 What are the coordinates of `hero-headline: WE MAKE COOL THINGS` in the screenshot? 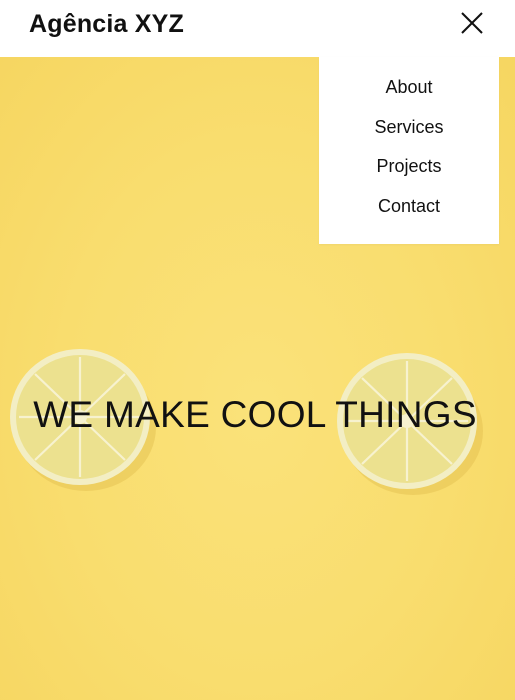 It's located at (255, 414).